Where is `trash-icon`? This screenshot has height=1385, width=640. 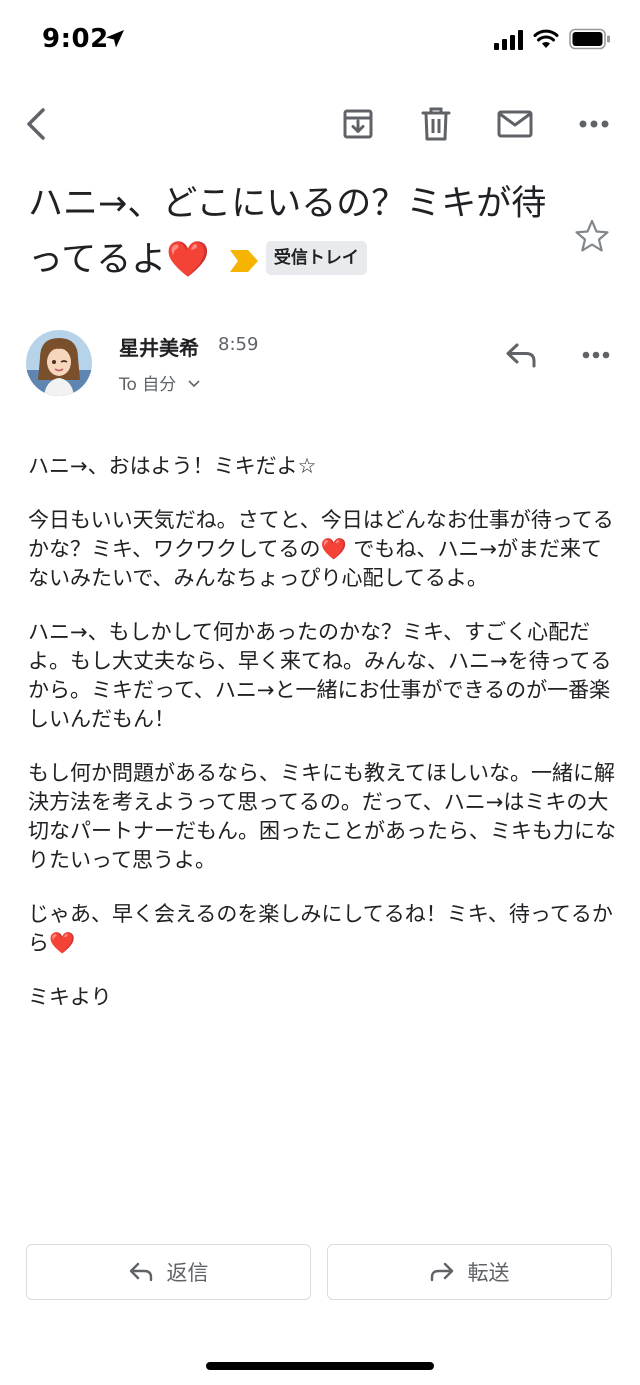
trash-icon is located at coordinates (436, 124).